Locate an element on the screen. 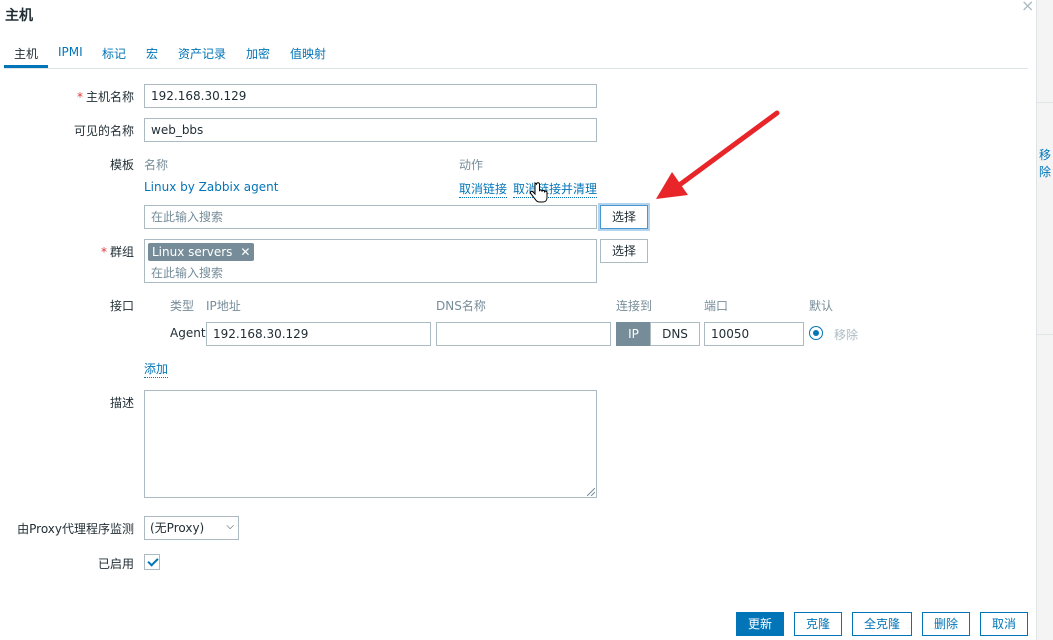 This screenshot has width=1053, height=640. background-remove-link: 移除 is located at coordinates (1045, 163).